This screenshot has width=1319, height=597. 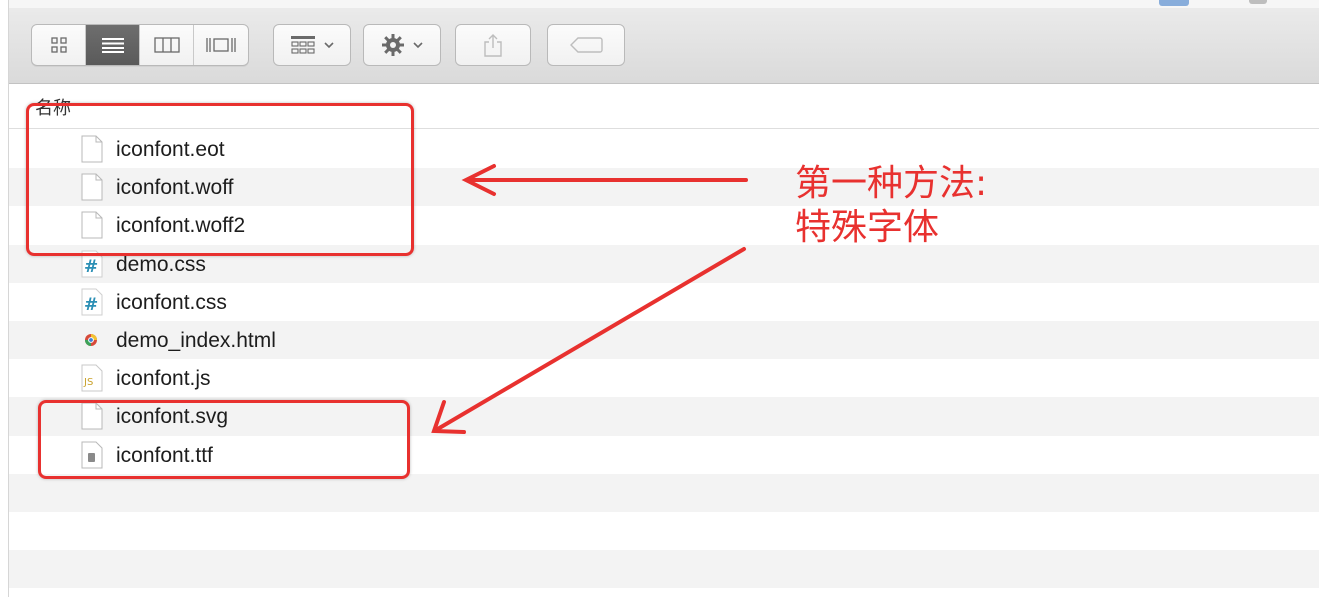 I want to click on coverflow-view-icon, so click(x=221, y=45).